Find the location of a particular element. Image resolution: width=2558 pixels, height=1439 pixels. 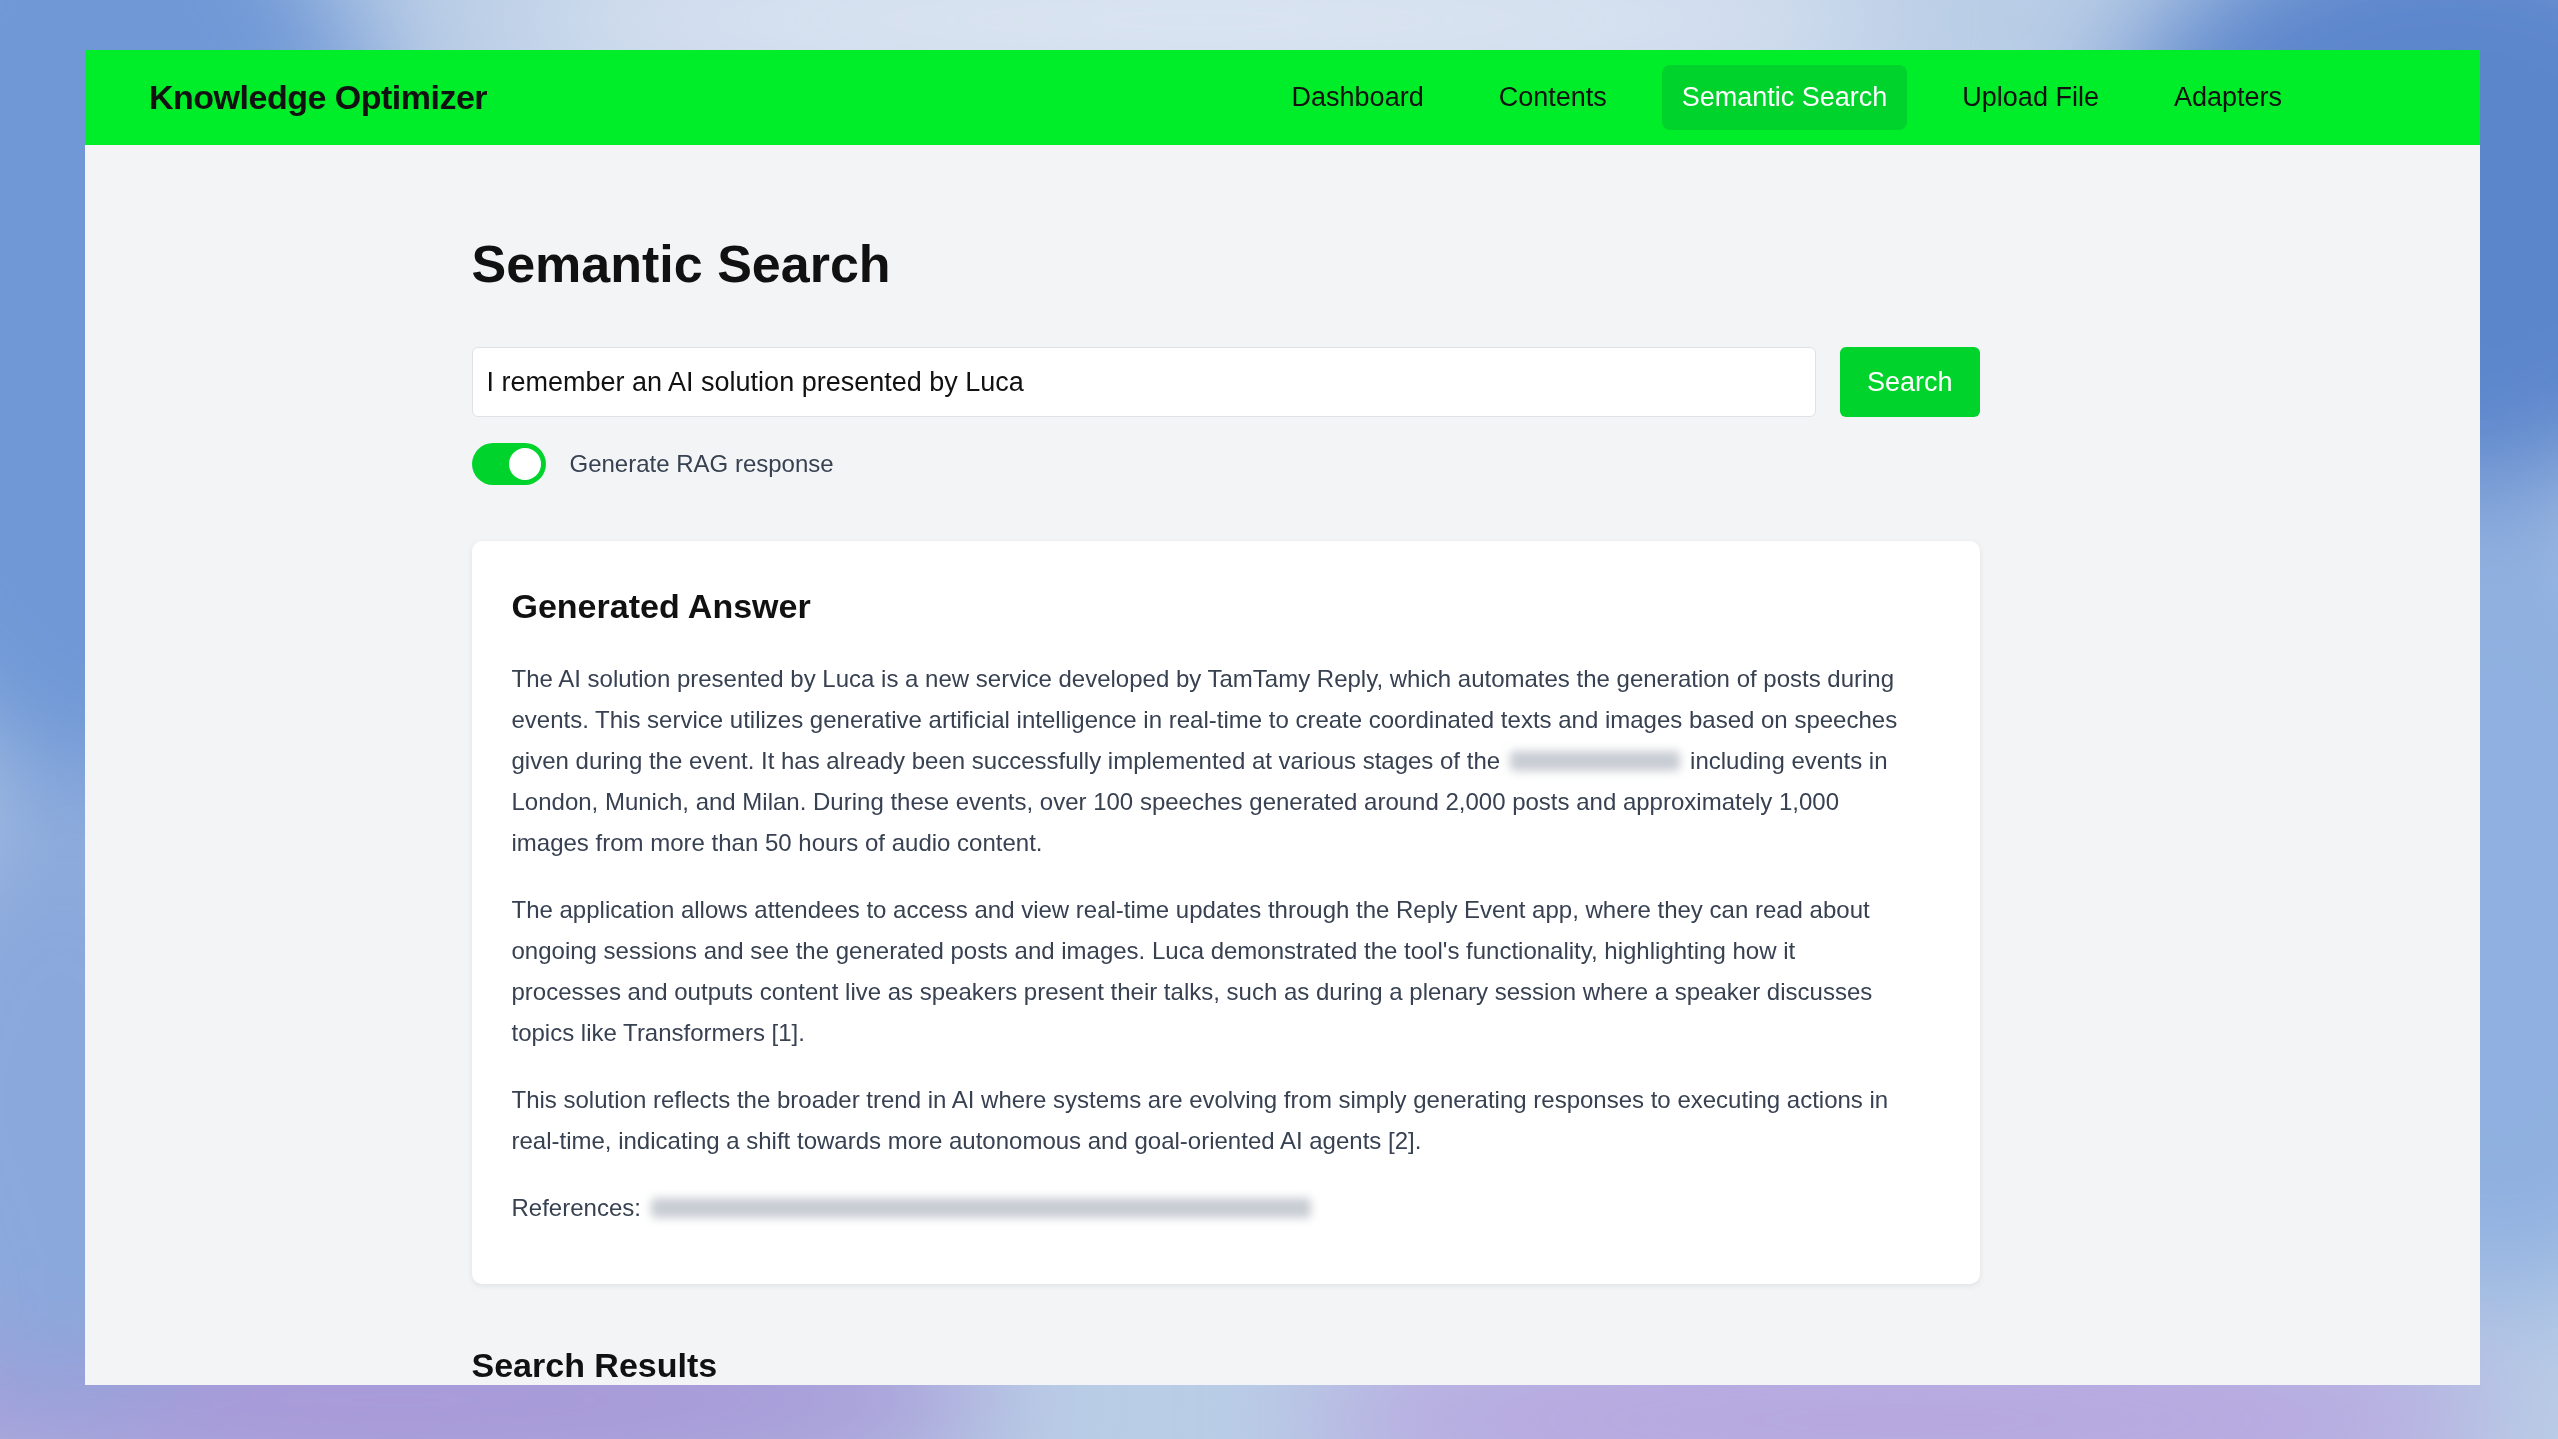

nav-link: Upload File is located at coordinates (2030, 97).